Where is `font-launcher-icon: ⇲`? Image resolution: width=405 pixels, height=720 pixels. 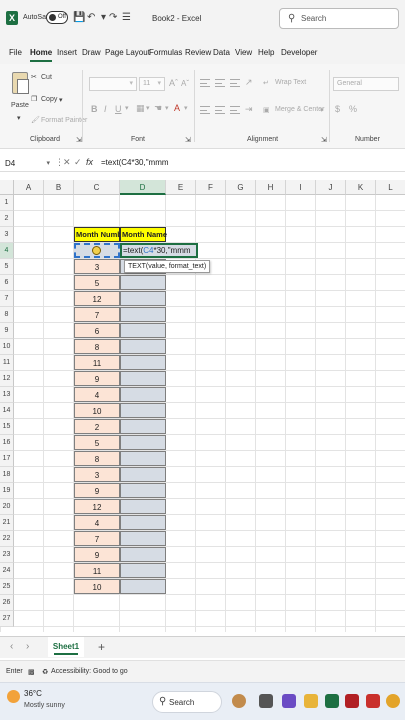 font-launcher-icon: ⇲ is located at coordinates (188, 140).